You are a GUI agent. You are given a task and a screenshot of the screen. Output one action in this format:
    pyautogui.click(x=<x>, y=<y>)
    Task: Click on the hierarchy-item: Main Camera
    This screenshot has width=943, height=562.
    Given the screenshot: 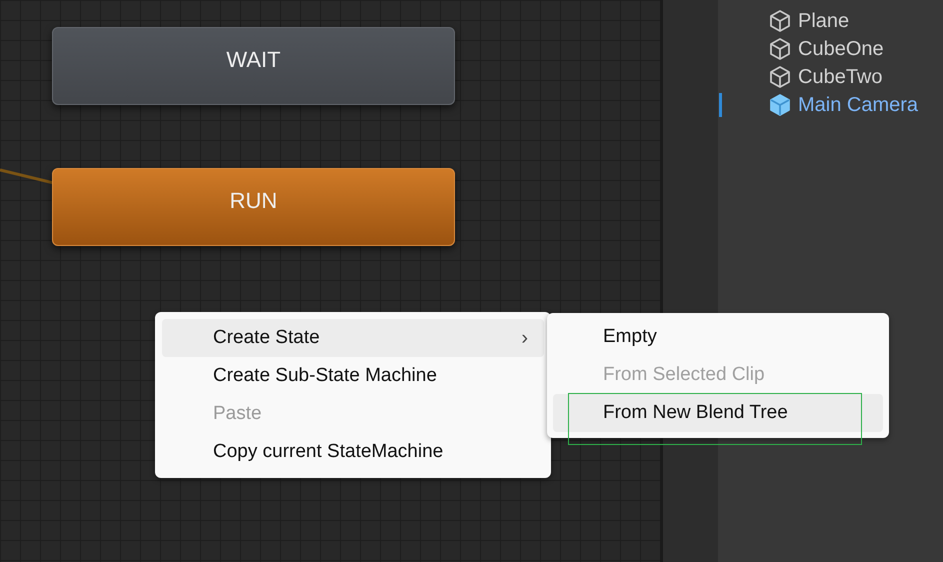 What is the action you would take?
    pyautogui.click(x=858, y=105)
    